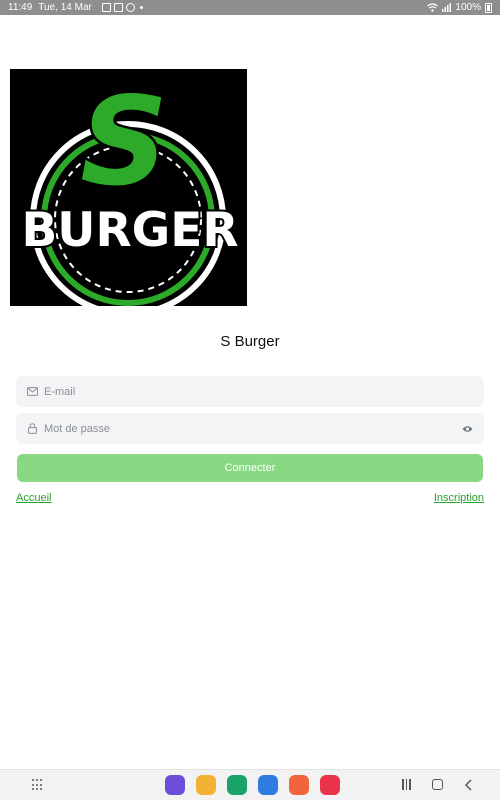 The width and height of the screenshot is (500, 800). I want to click on files-app-icon, so click(206, 785).